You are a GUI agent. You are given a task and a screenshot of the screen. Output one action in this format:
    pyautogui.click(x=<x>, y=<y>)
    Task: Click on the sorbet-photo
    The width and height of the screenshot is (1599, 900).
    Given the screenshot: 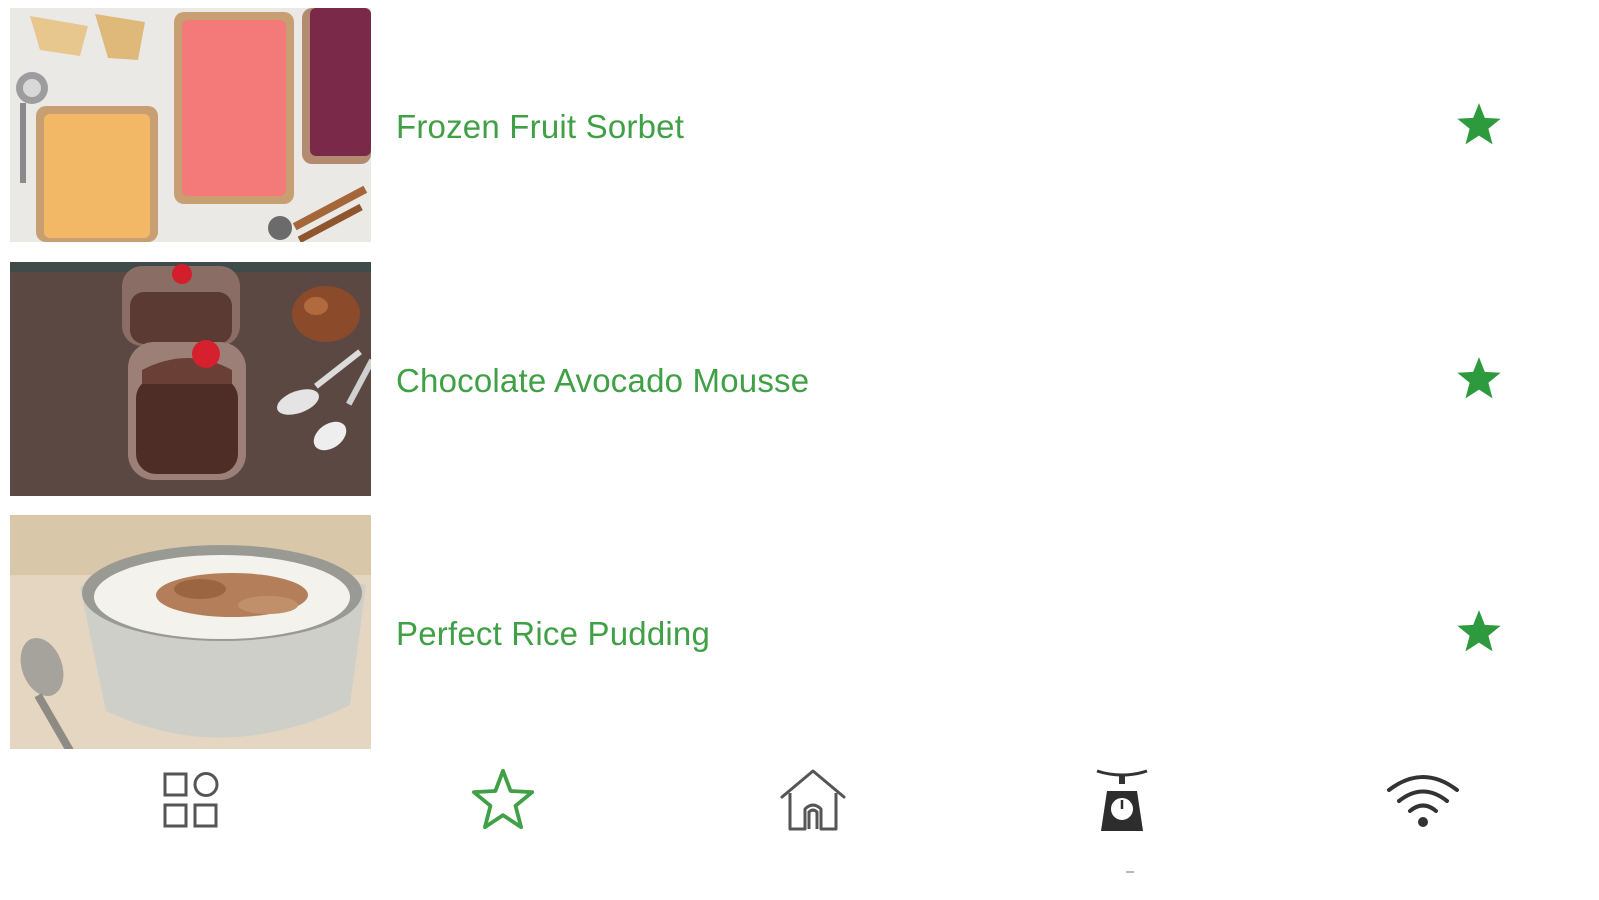 What is the action you would take?
    pyautogui.click(x=190, y=125)
    